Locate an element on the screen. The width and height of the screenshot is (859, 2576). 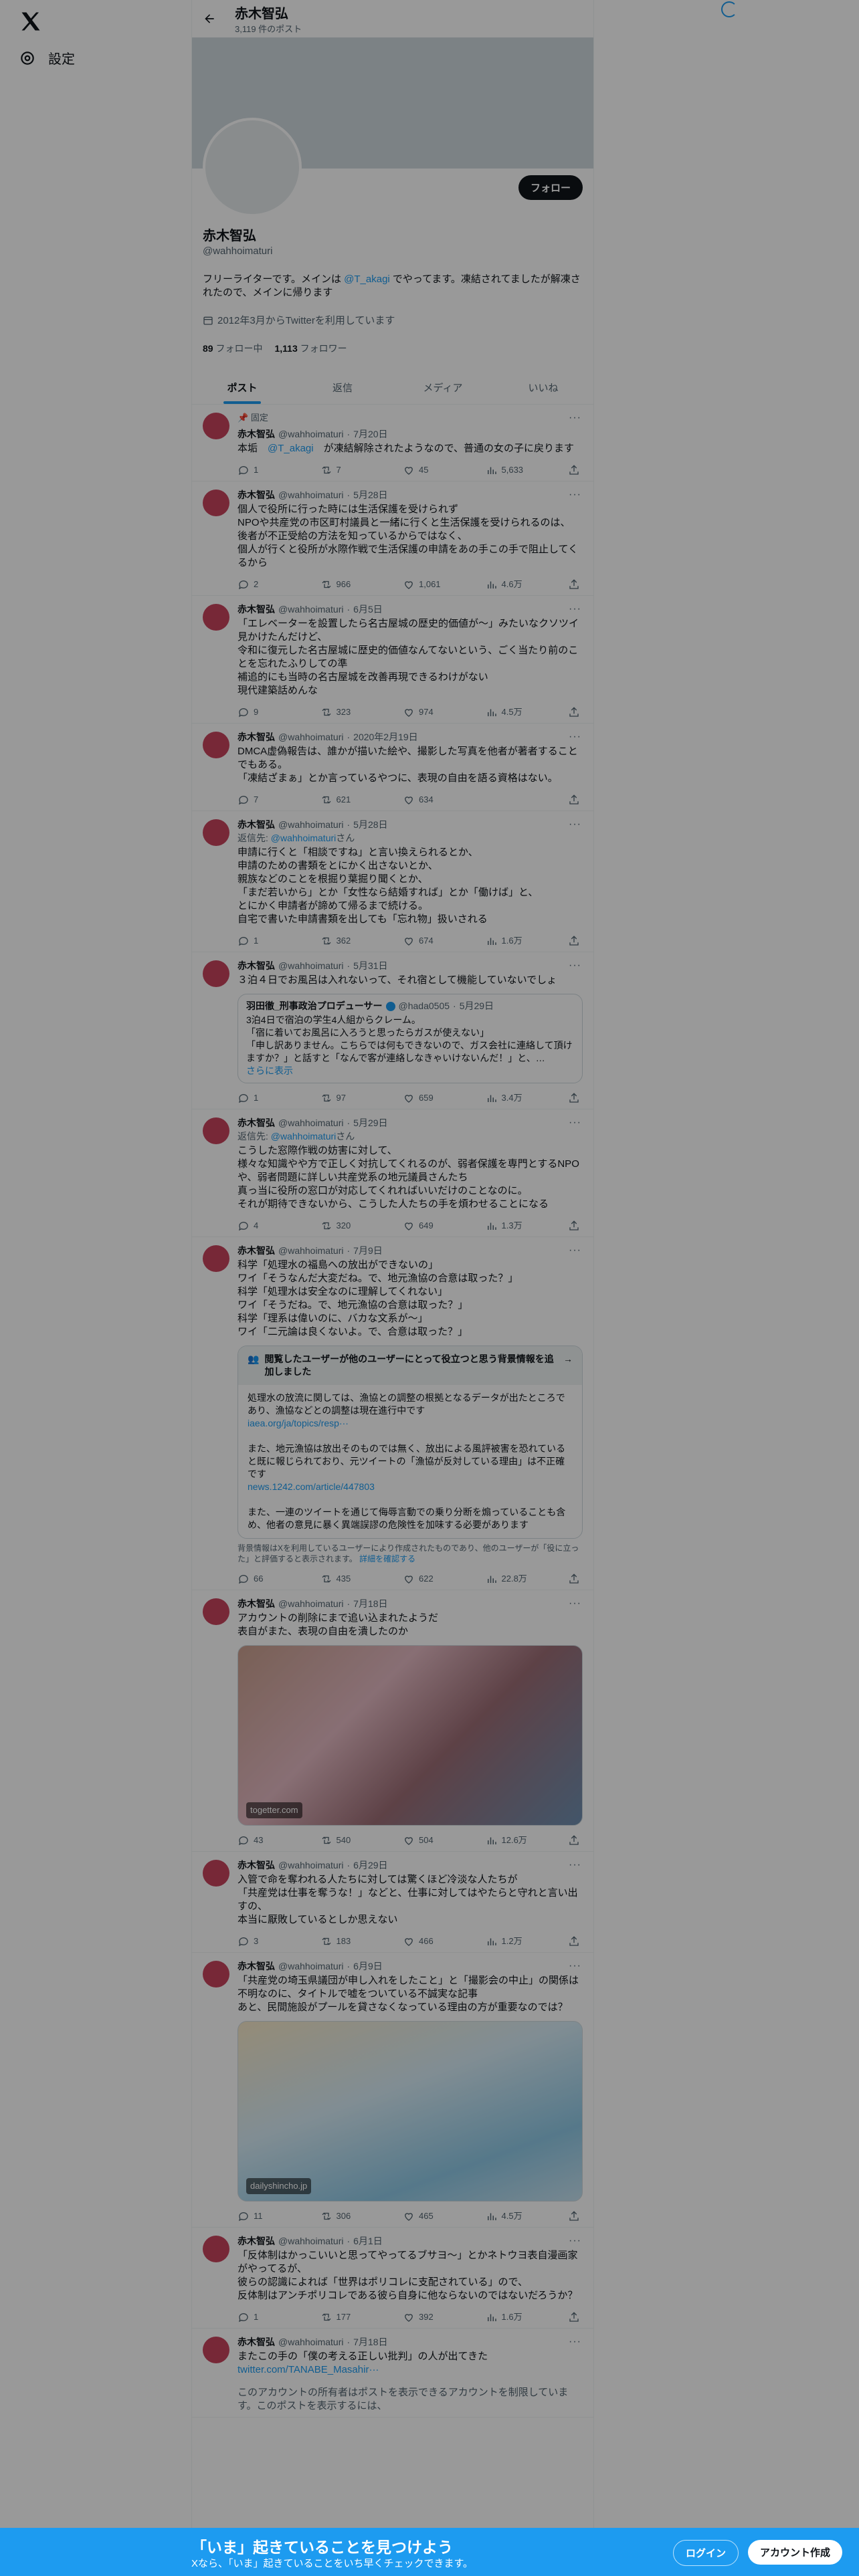
note-details-link: 詳細を確認する is located at coordinates (387, 1559).